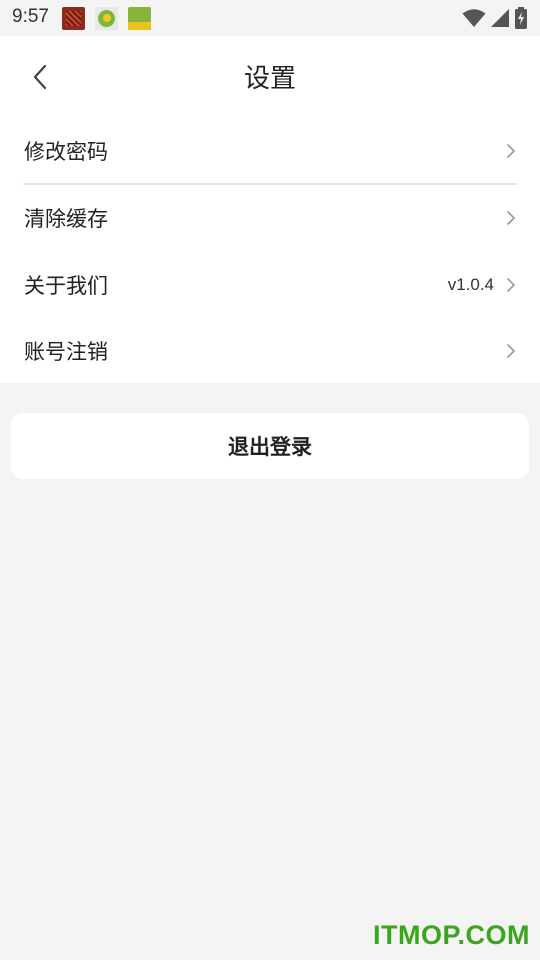 This screenshot has width=540, height=960. I want to click on status-time: 9:57, so click(30, 16).